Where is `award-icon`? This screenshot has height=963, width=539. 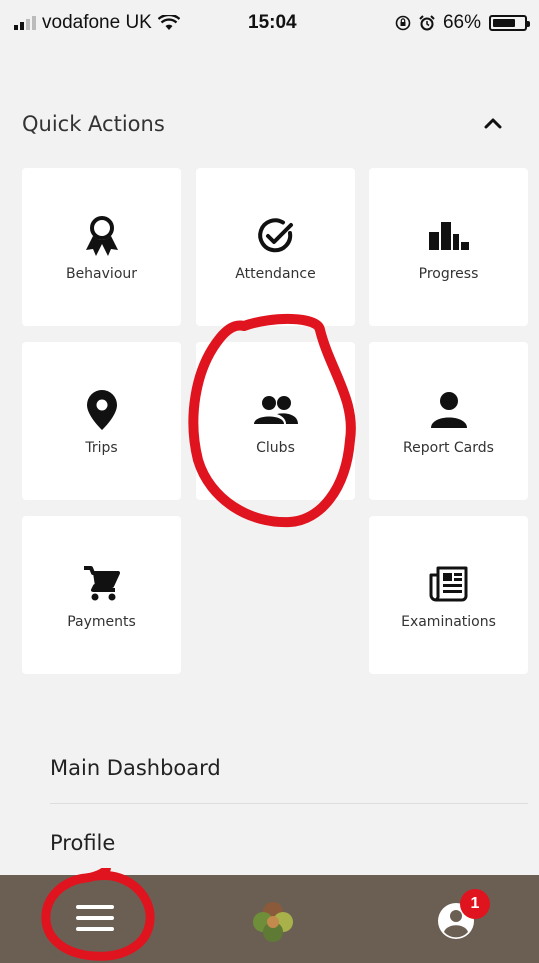 award-icon is located at coordinates (102, 236).